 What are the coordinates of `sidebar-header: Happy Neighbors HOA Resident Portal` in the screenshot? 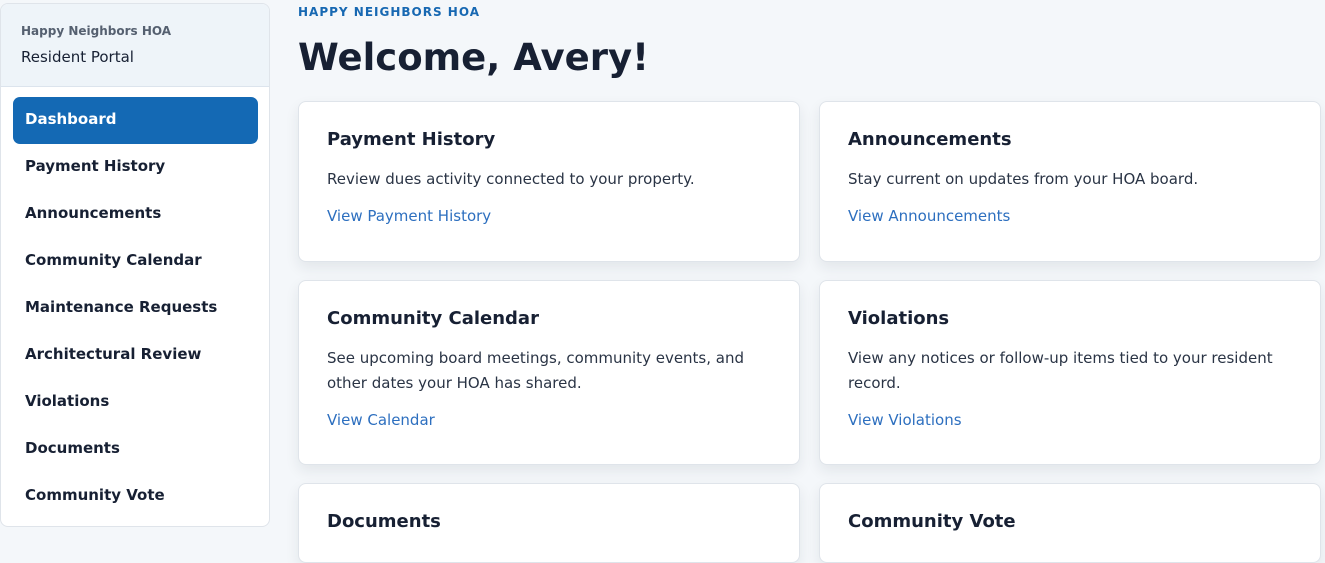 It's located at (135, 45).